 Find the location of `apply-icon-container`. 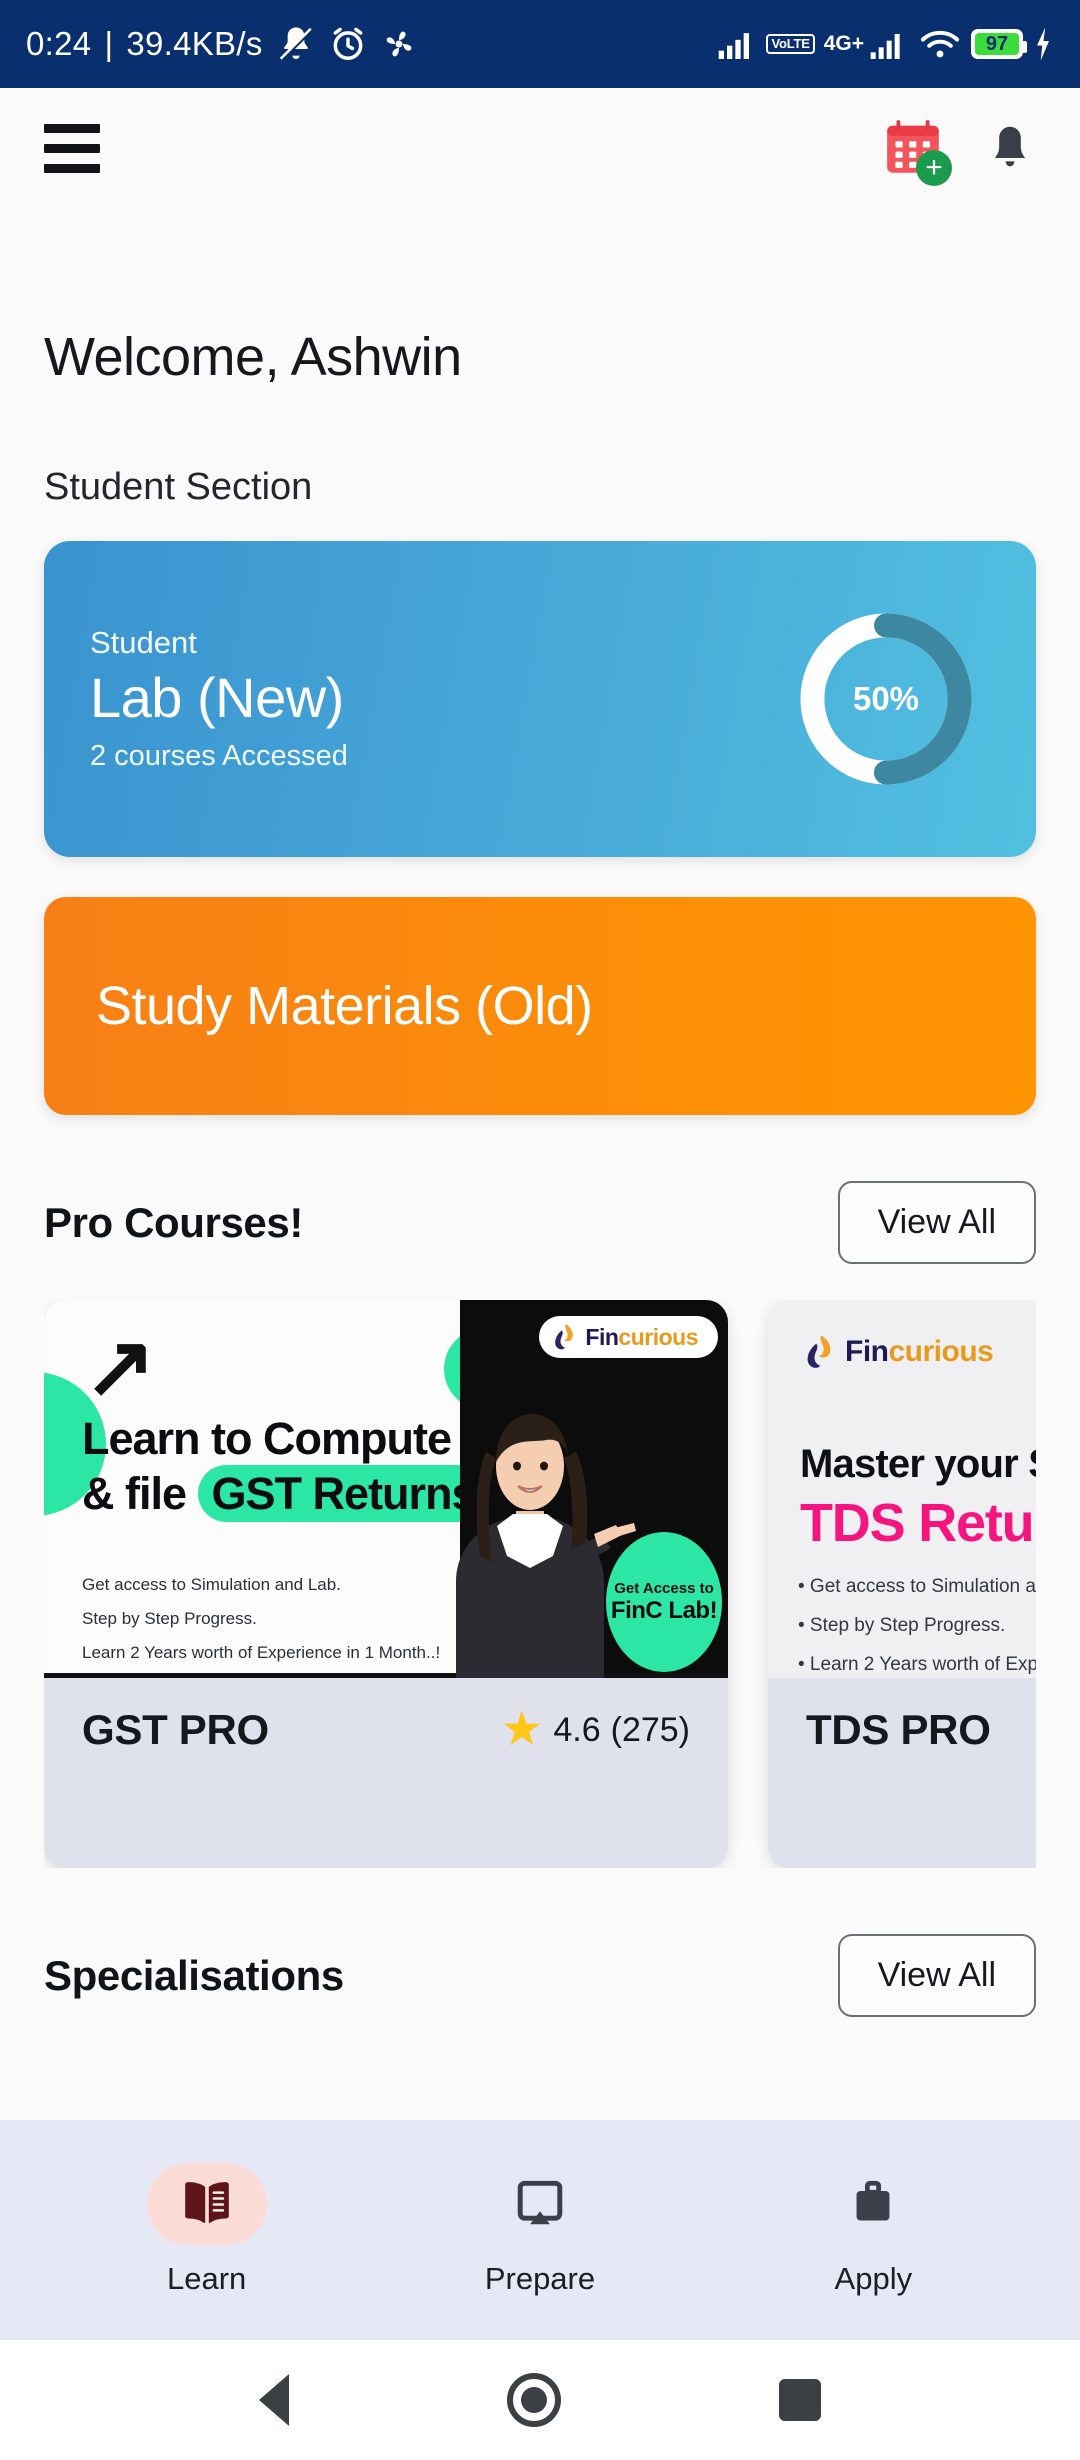

apply-icon-container is located at coordinates (873, 2204).